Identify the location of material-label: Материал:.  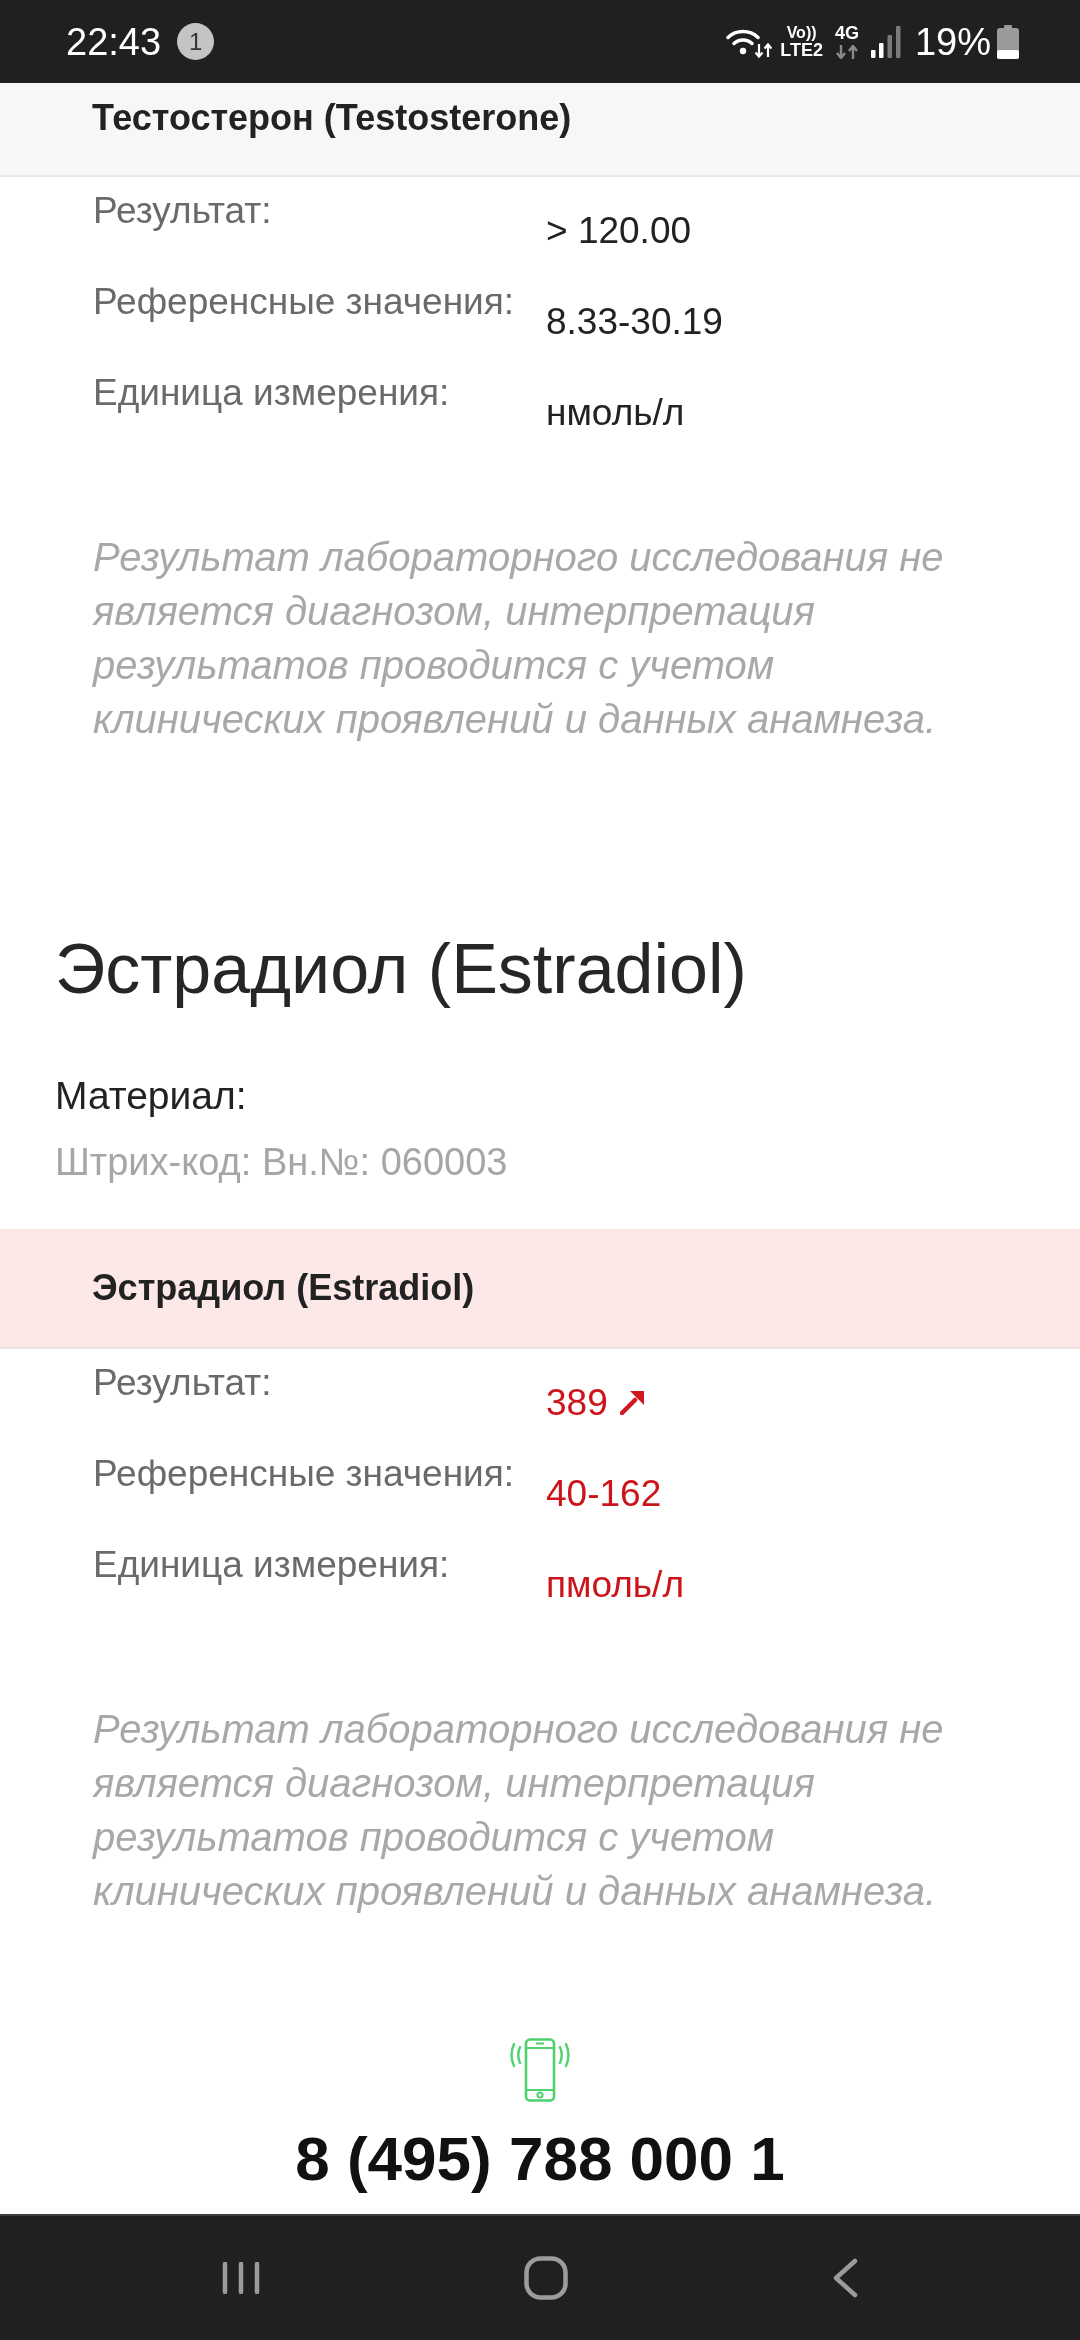
(151, 1096).